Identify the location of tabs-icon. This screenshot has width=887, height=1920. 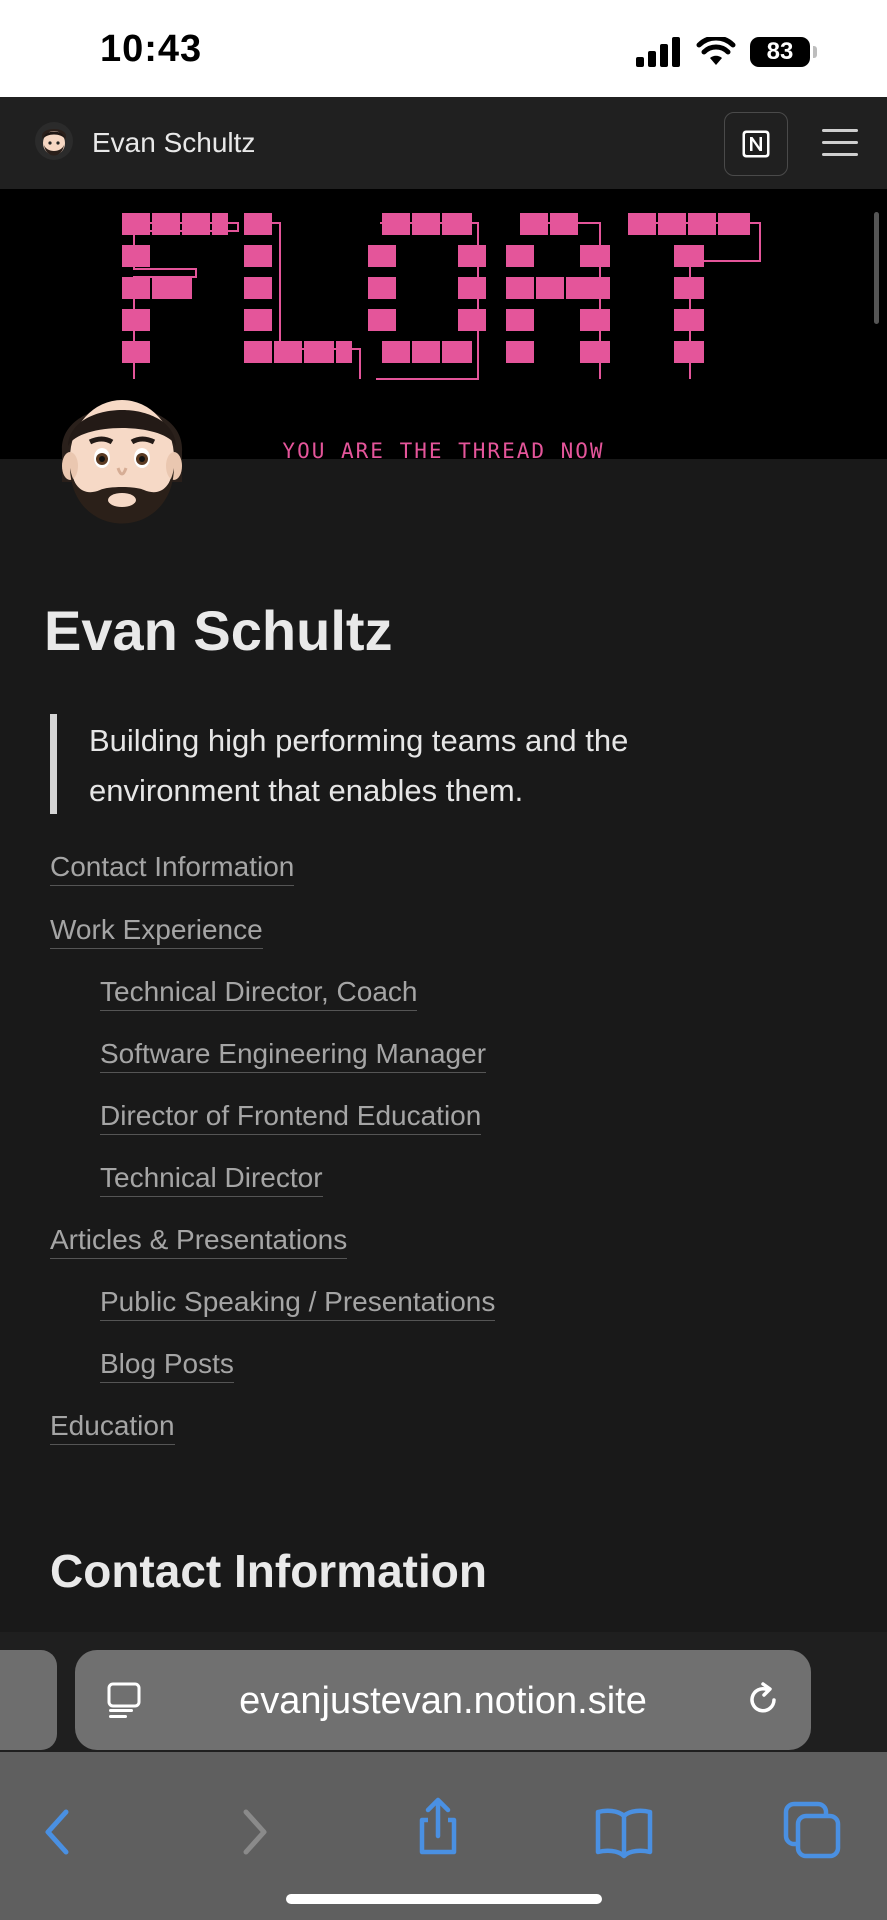
(812, 1830).